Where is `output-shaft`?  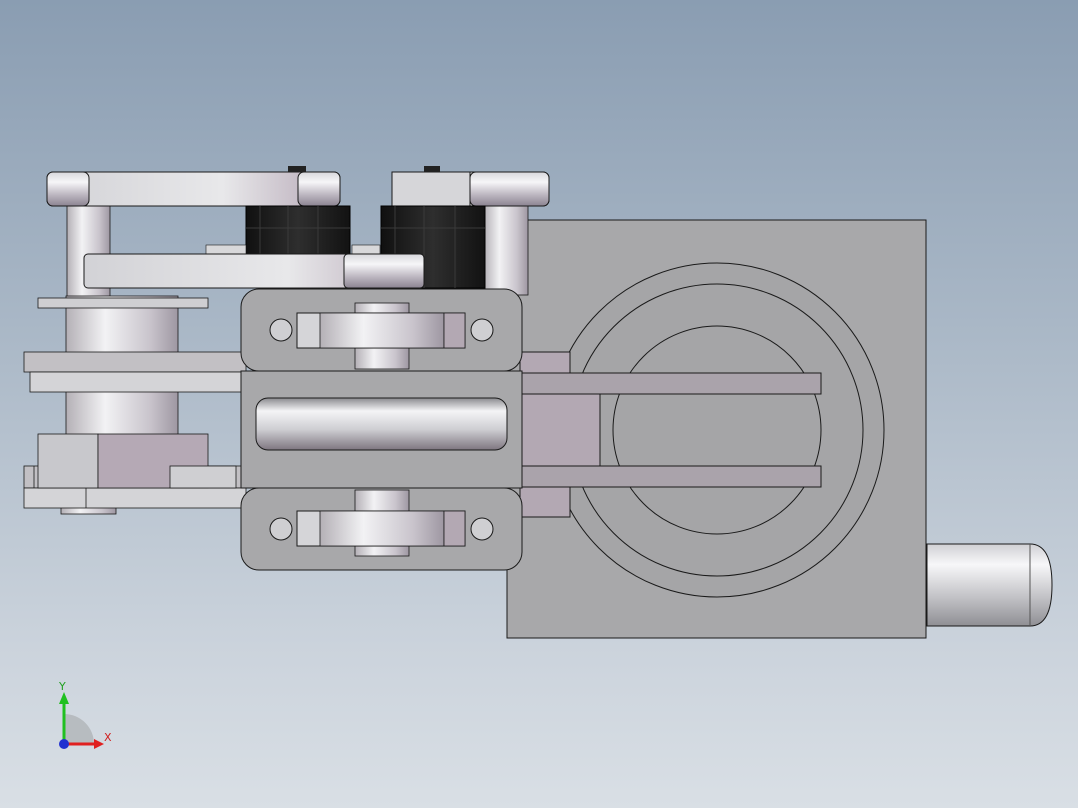 output-shaft is located at coordinates (989, 585).